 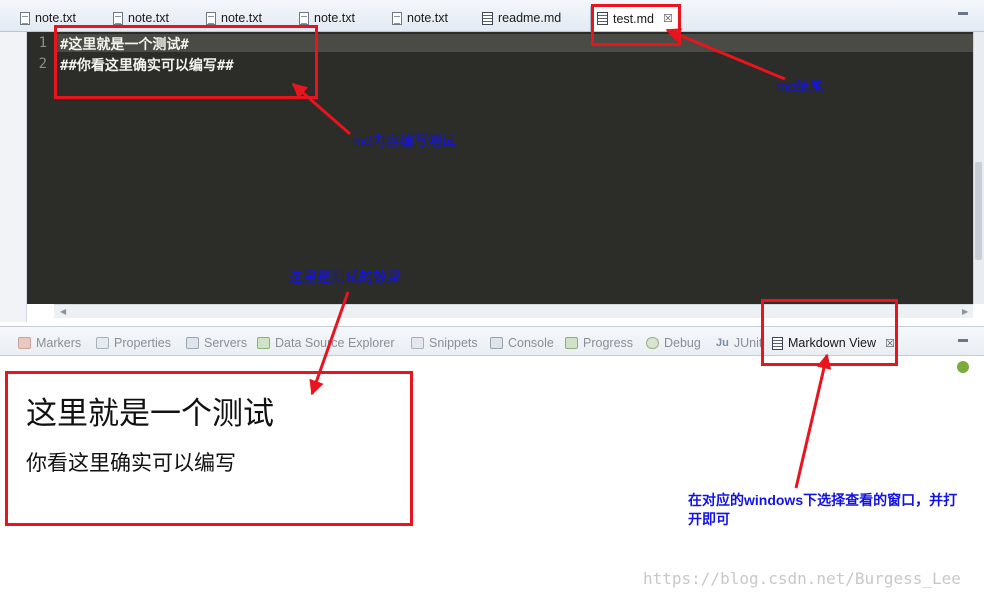 What do you see at coordinates (496, 343) in the screenshot?
I see `console-icon` at bounding box center [496, 343].